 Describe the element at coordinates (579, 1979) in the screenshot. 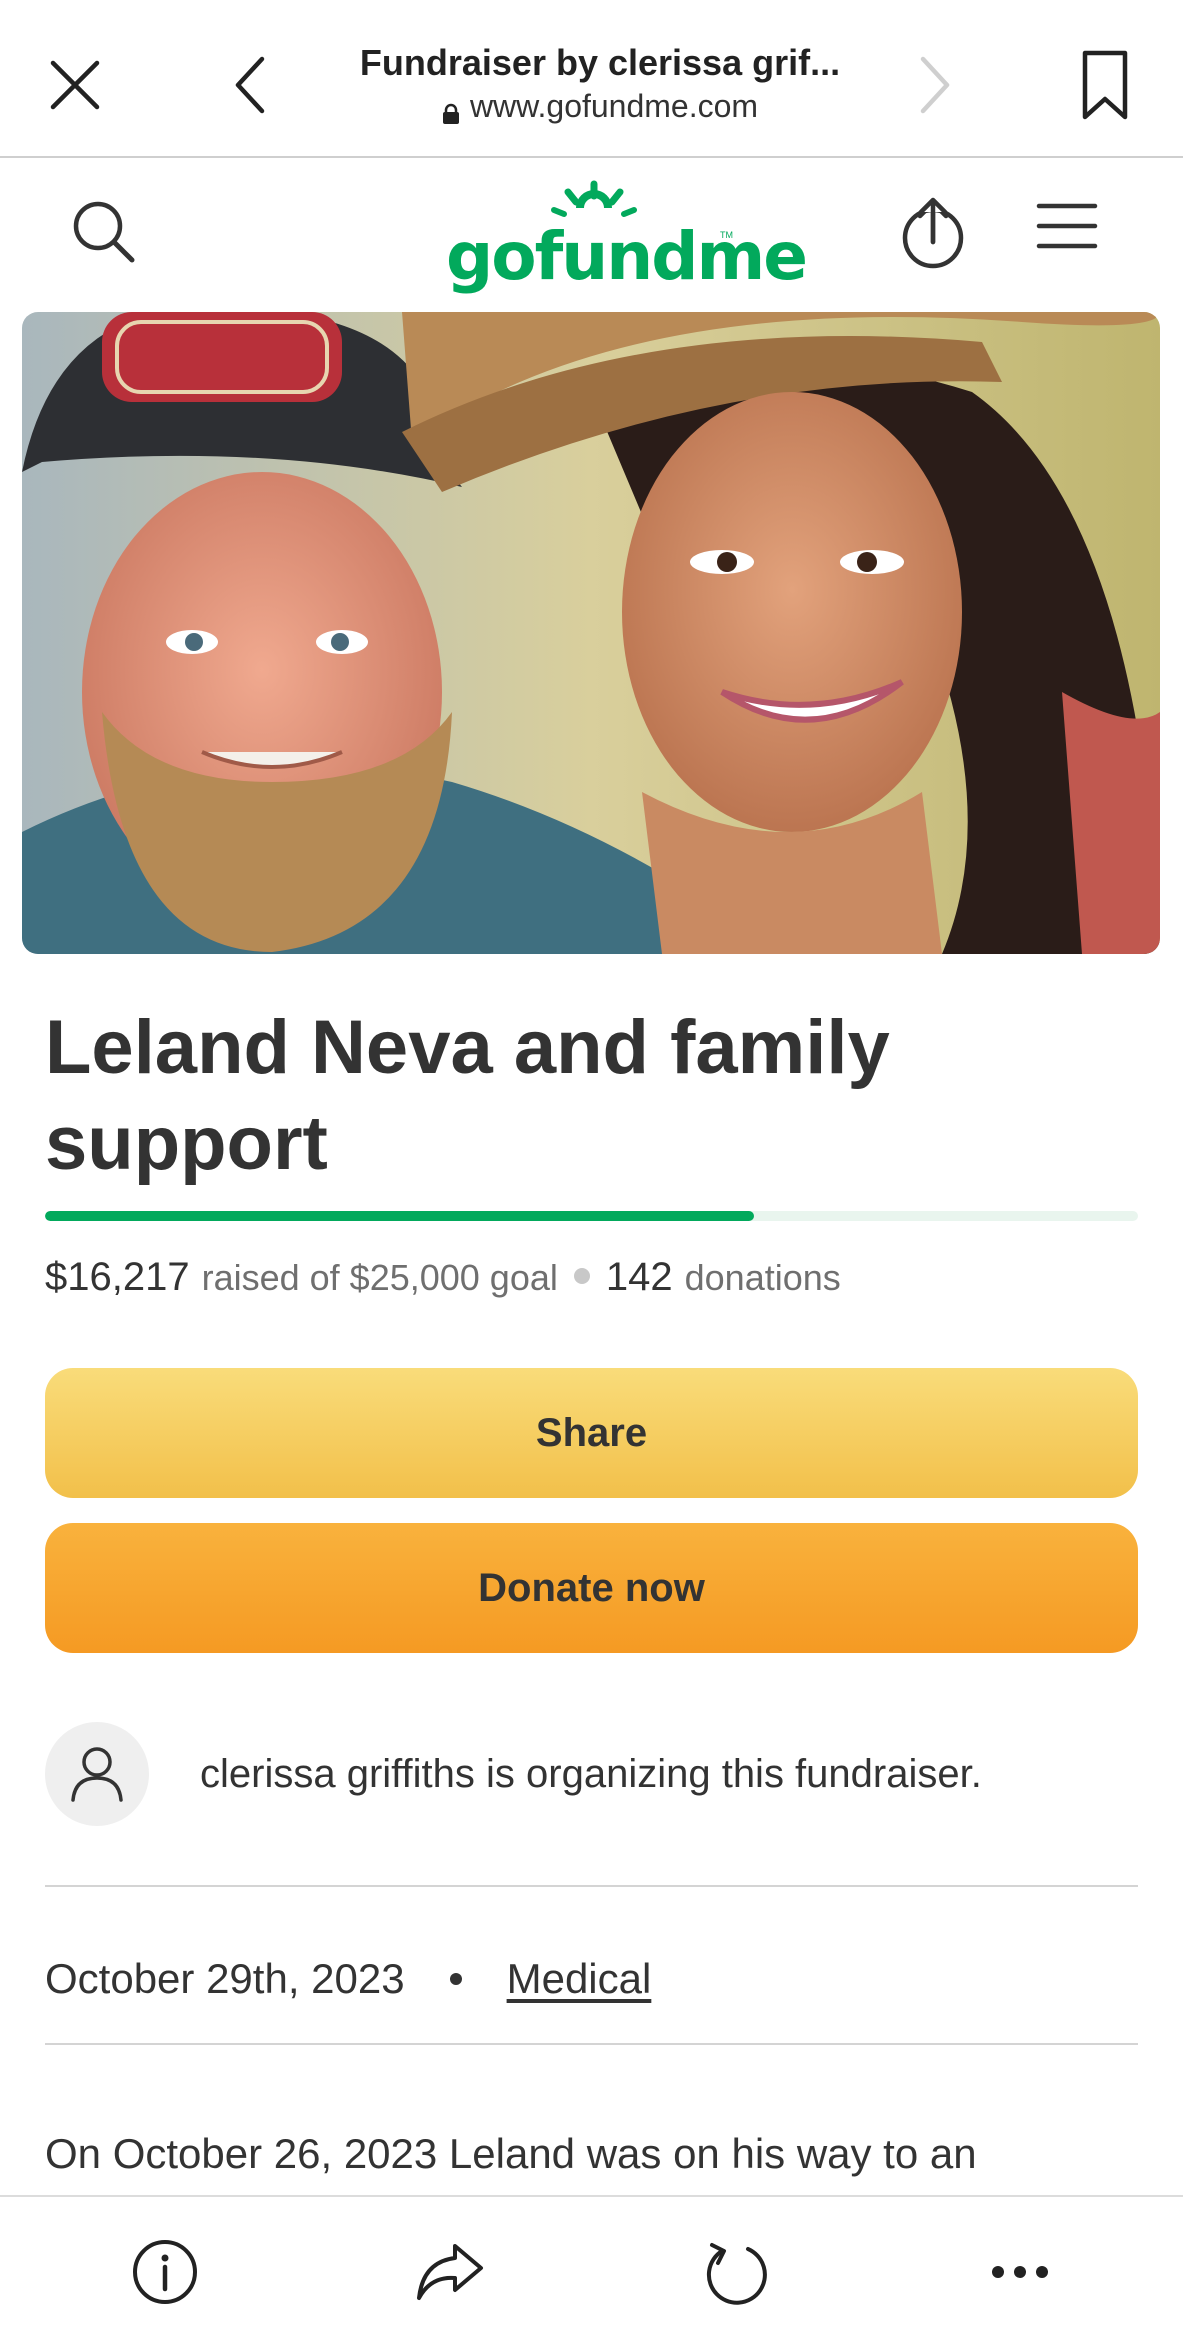

I see `category-link: Medical` at that location.